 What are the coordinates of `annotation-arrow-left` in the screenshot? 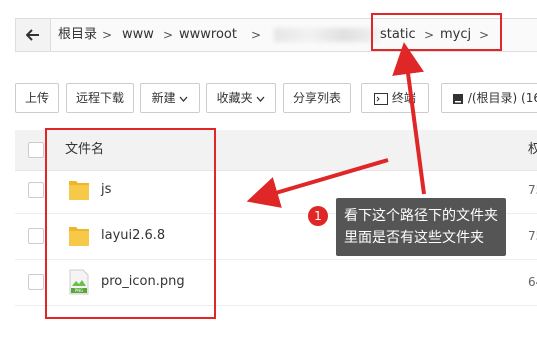 It's located at (317, 183).